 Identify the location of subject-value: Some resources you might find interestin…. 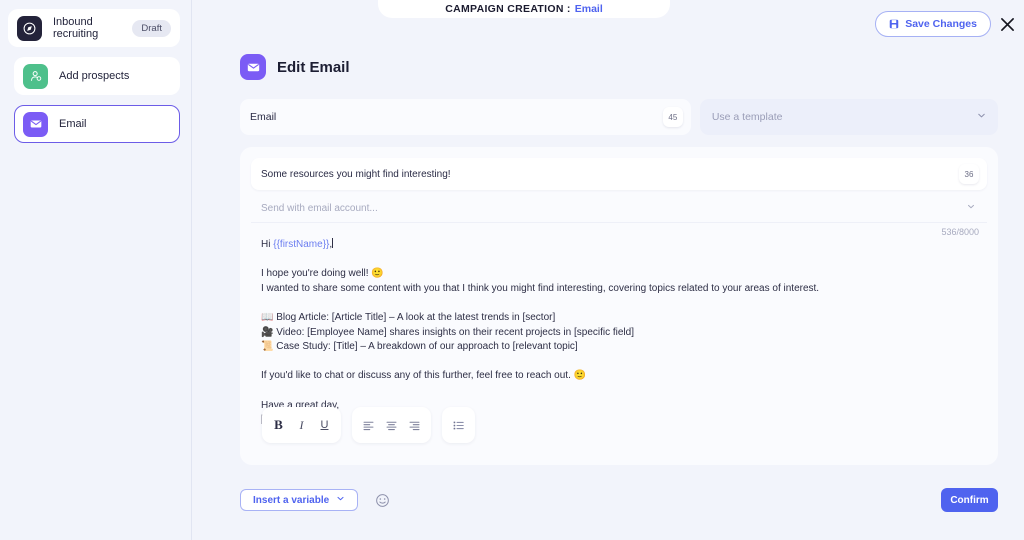
(356, 174).